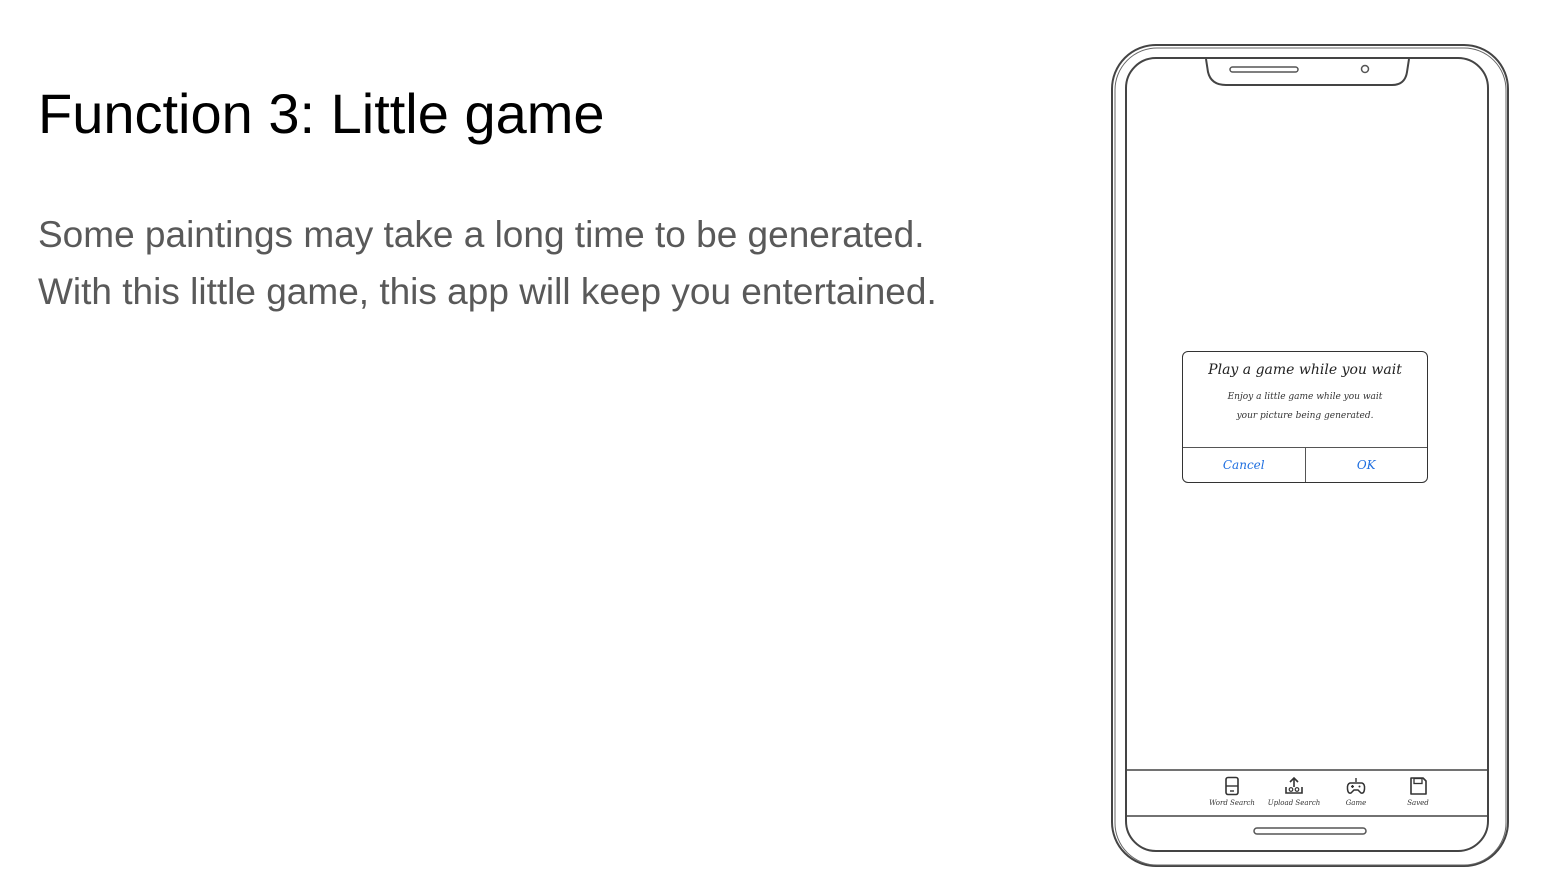 The width and height of the screenshot is (1544, 886). Describe the element at coordinates (1232, 803) in the screenshot. I see `tab-label: Word Search` at that location.